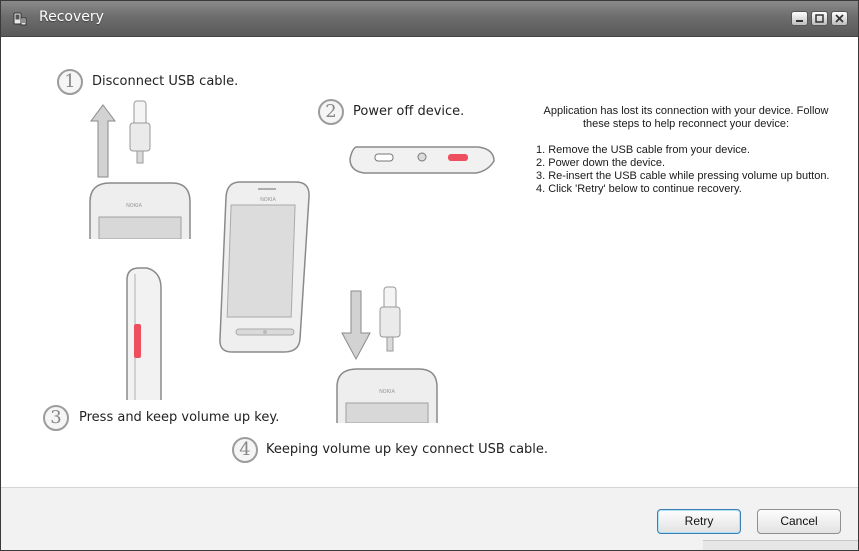  Describe the element at coordinates (165, 81) in the screenshot. I see `step-1-label: Disconnect USB cable.` at that location.